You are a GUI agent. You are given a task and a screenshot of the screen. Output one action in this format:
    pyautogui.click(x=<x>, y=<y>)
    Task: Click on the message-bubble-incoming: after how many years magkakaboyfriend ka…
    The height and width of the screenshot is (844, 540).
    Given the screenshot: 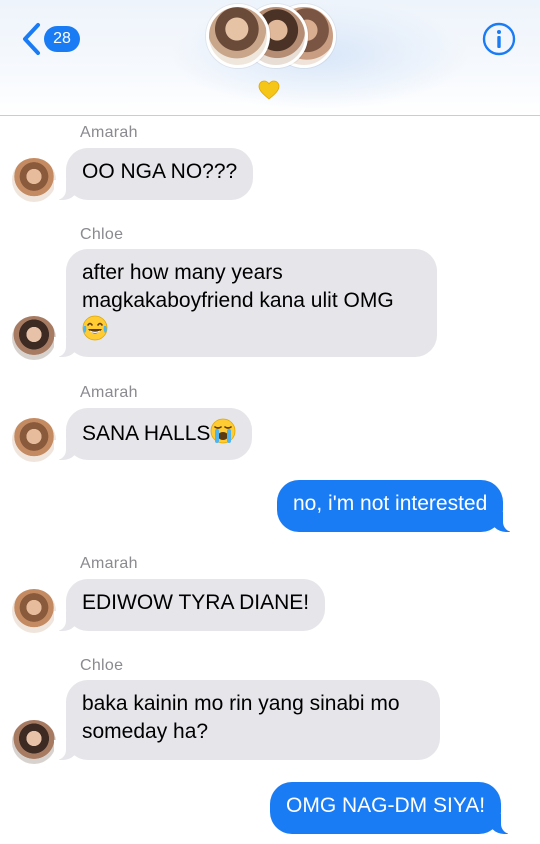 What is the action you would take?
    pyautogui.click(x=245, y=303)
    